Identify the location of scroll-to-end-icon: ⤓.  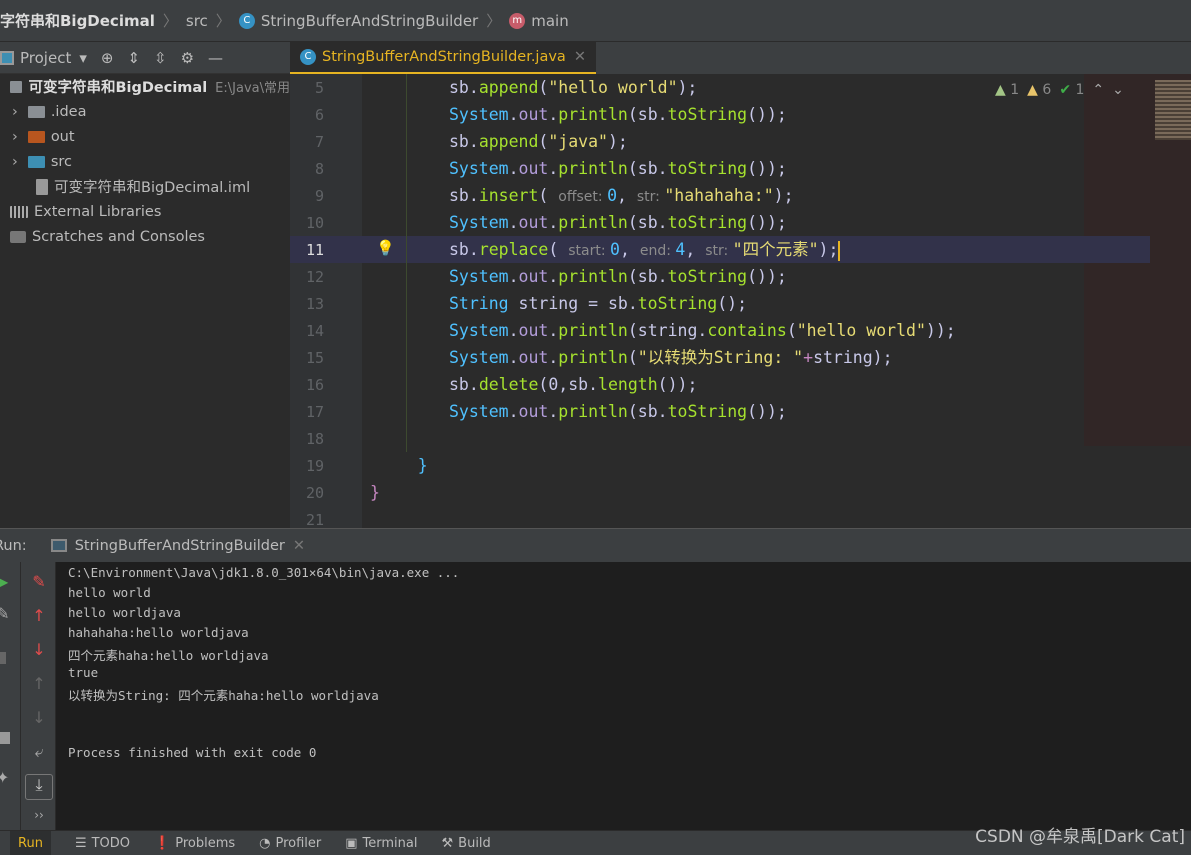
(39, 787).